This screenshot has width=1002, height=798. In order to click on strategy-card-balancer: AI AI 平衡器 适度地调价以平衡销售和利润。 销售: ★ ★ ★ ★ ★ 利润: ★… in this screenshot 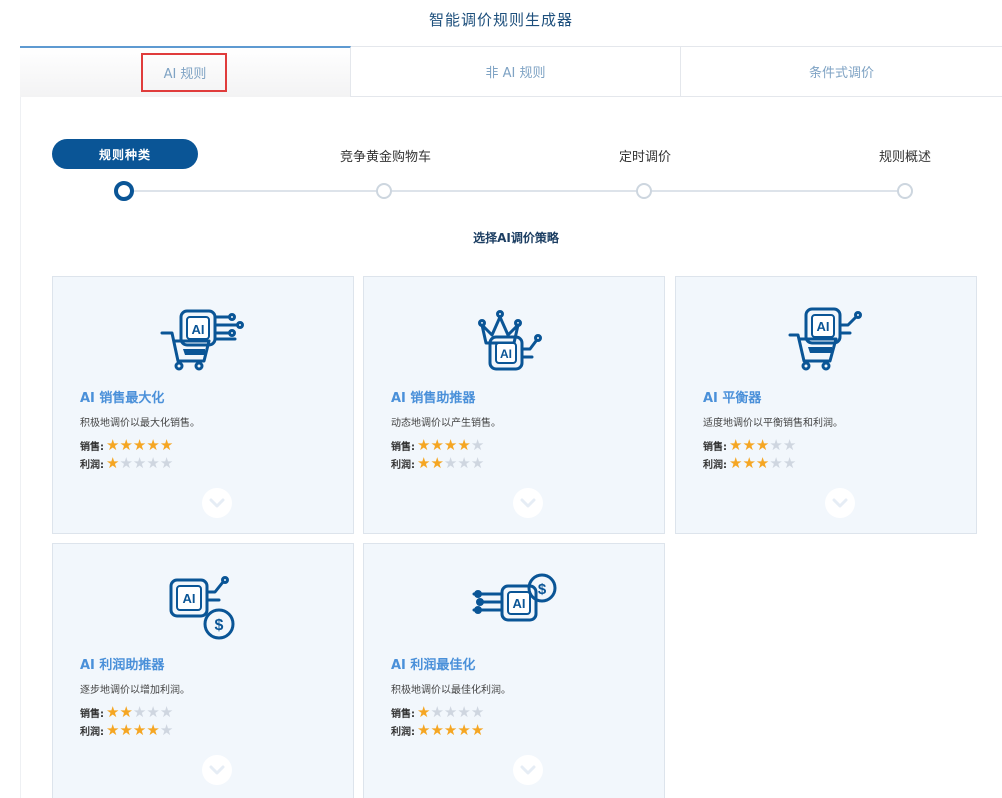, I will do `click(826, 405)`.